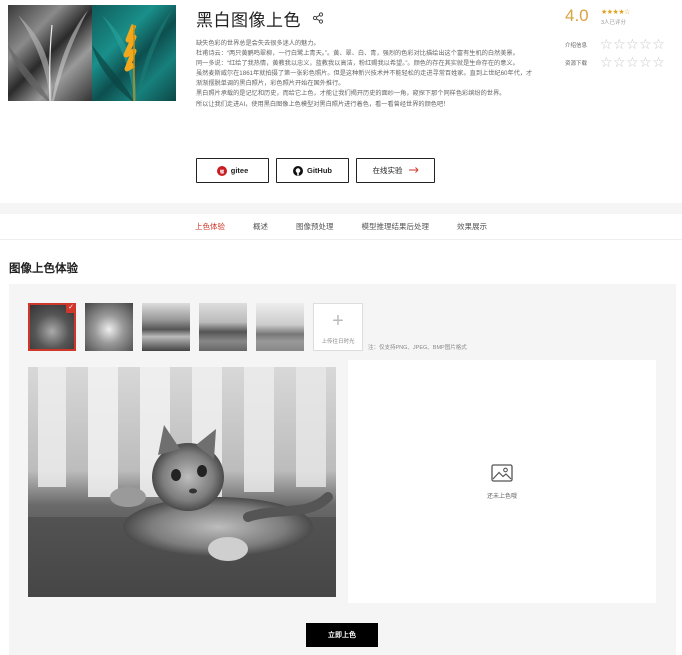 The height and width of the screenshot is (655, 682). What do you see at coordinates (342, 635) in the screenshot?
I see `colorize-button: 立即上色` at bounding box center [342, 635].